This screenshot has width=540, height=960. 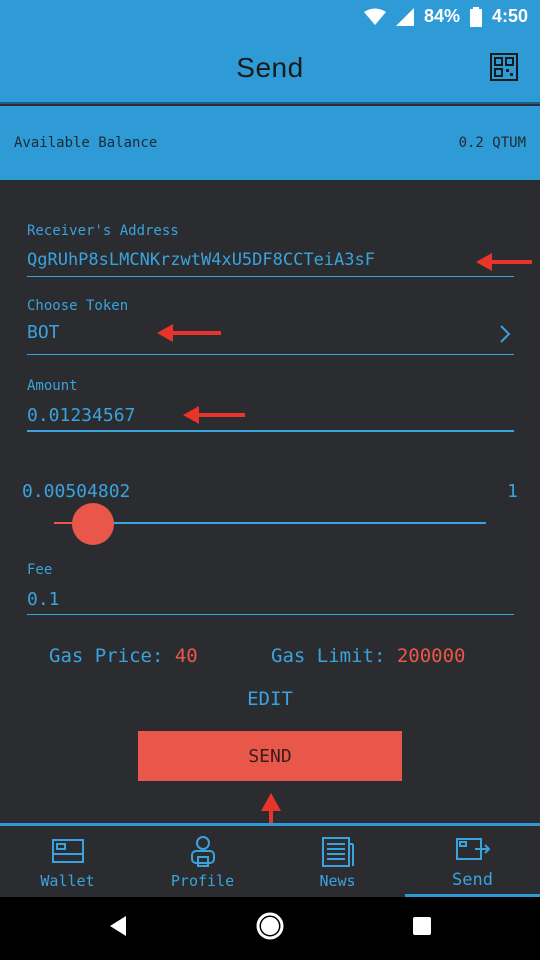 What do you see at coordinates (475, 16) in the screenshot?
I see `battery-icon` at bounding box center [475, 16].